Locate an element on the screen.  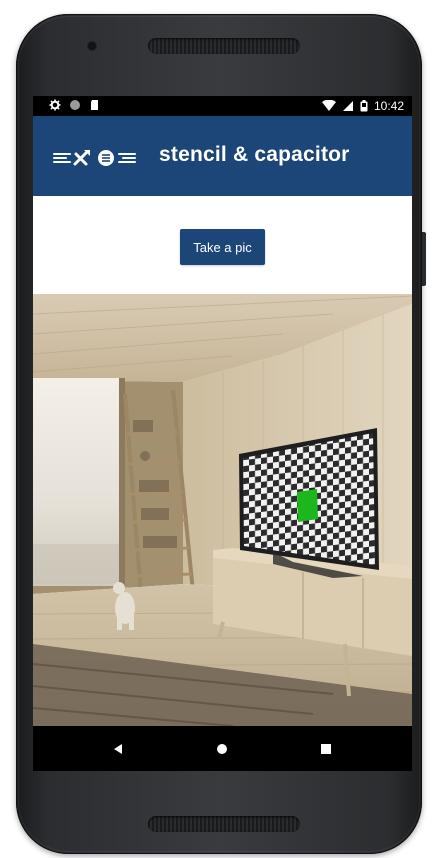
status-time: 10:42 is located at coordinates (388, 106).